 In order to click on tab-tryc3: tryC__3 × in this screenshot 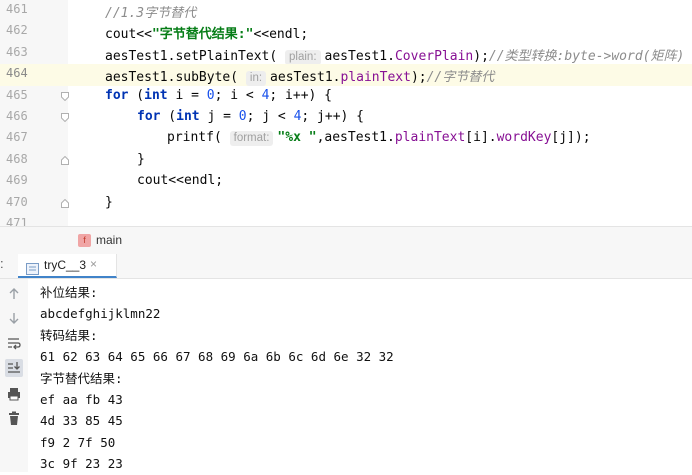, I will do `click(67, 266)`.